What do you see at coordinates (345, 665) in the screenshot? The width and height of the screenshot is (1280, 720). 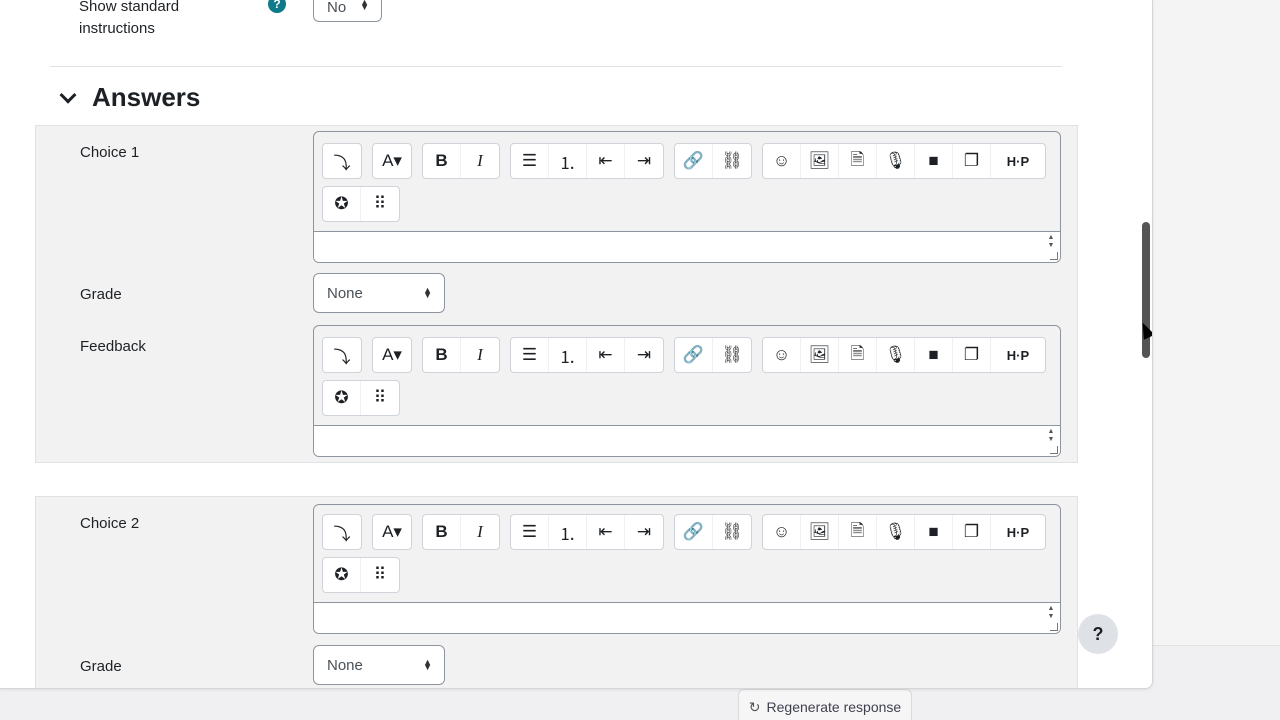 I see `grade-2-value: None` at bounding box center [345, 665].